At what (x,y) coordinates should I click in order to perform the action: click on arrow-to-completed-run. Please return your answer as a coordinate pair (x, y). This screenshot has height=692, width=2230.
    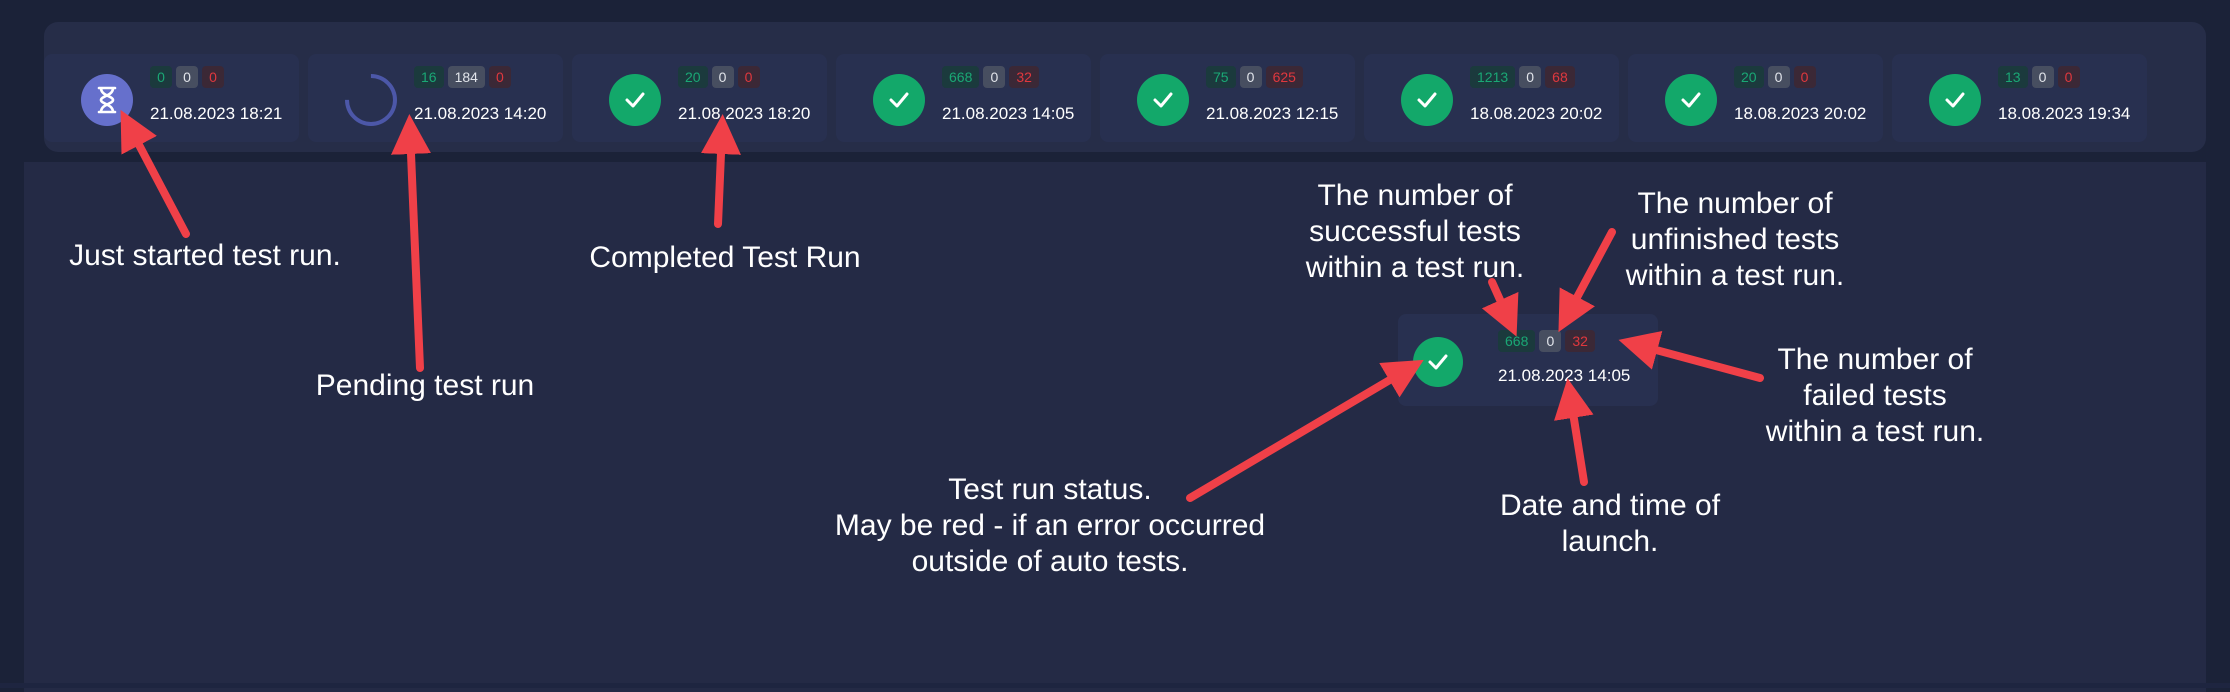
    Looking at the image, I should click on (720, 171).